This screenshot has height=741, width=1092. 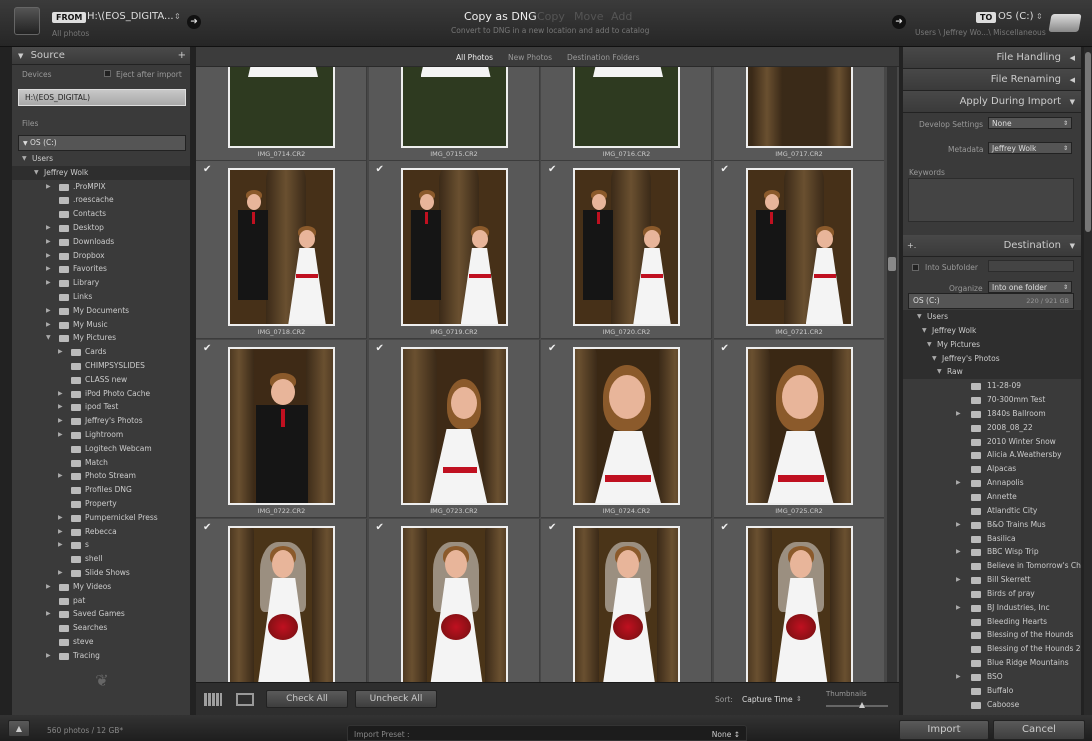 I want to click on destination-tree-item: ▶ Bill Skerrett, so click(x=992, y=580).